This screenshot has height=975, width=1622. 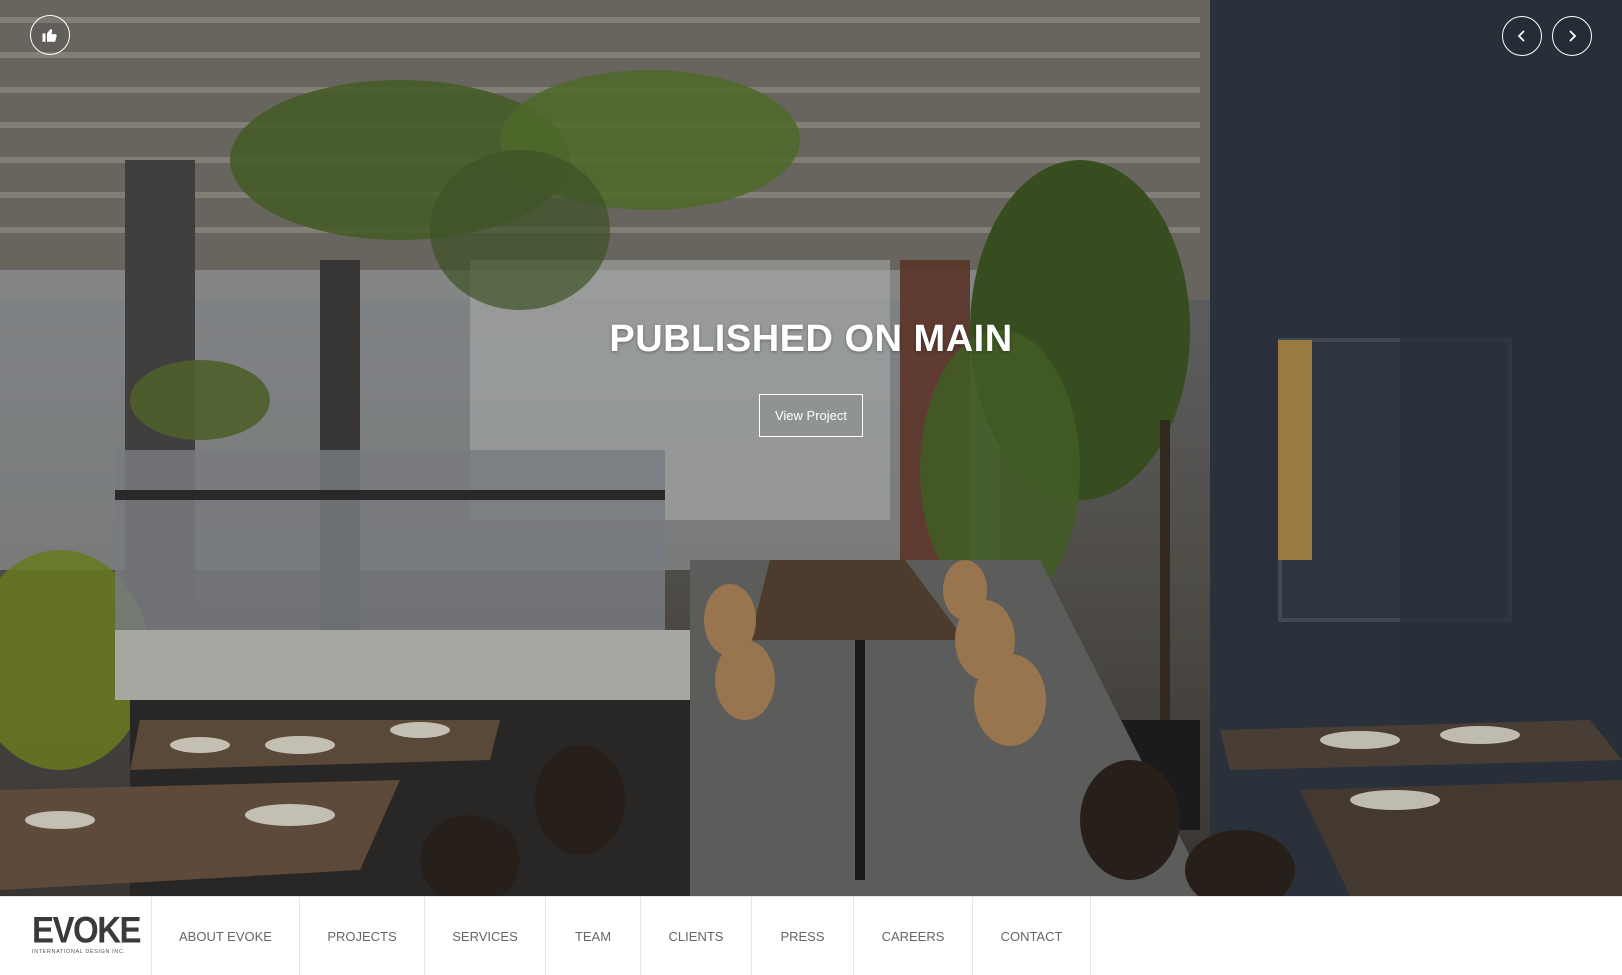 What do you see at coordinates (1032, 936) in the screenshot?
I see `nav-item-contact: CONTACT` at bounding box center [1032, 936].